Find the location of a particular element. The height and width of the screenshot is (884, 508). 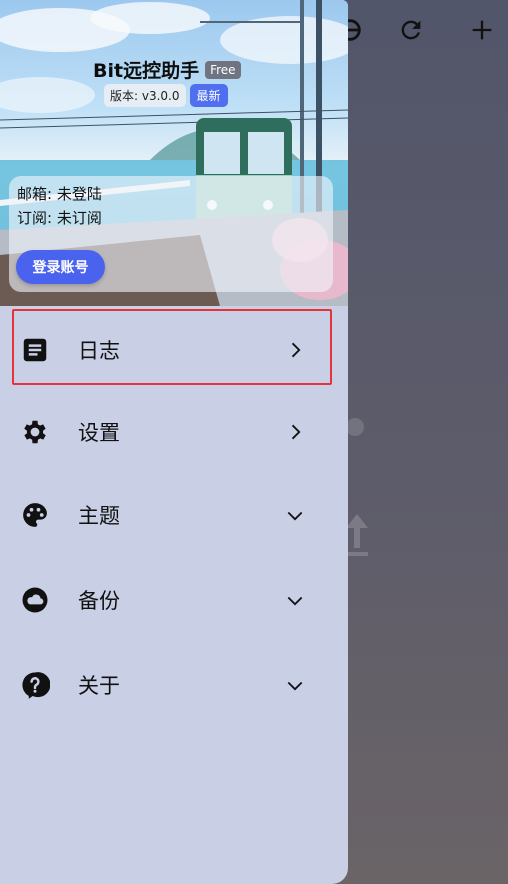

menu-label-backup: 备份 is located at coordinates (99, 601).